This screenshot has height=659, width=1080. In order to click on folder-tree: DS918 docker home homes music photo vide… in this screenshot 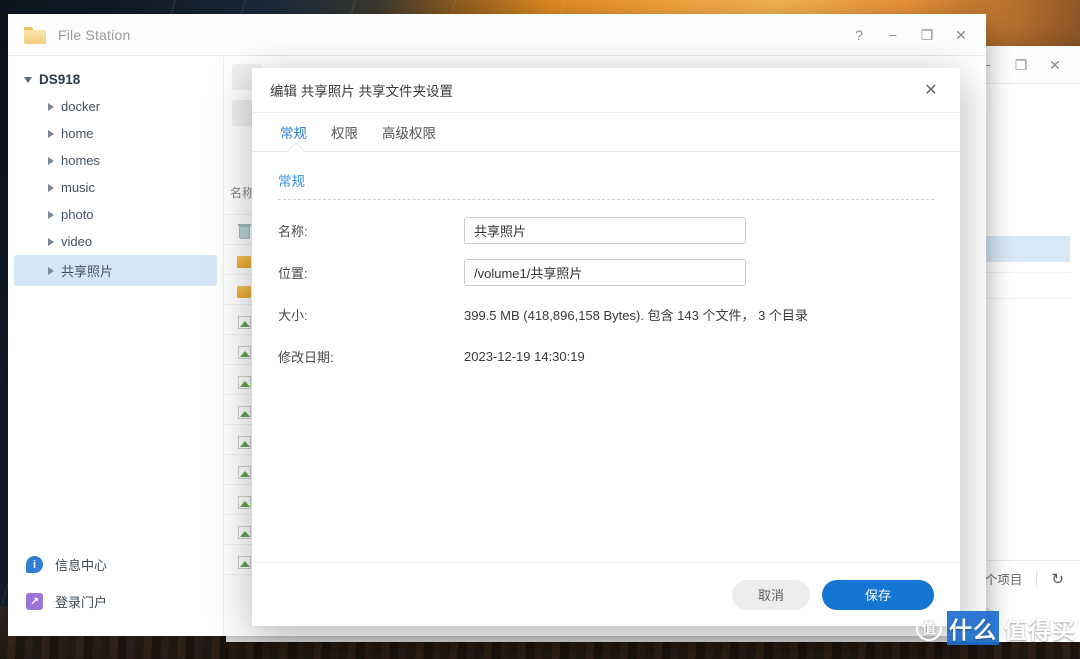, I will do `click(115, 306)`.